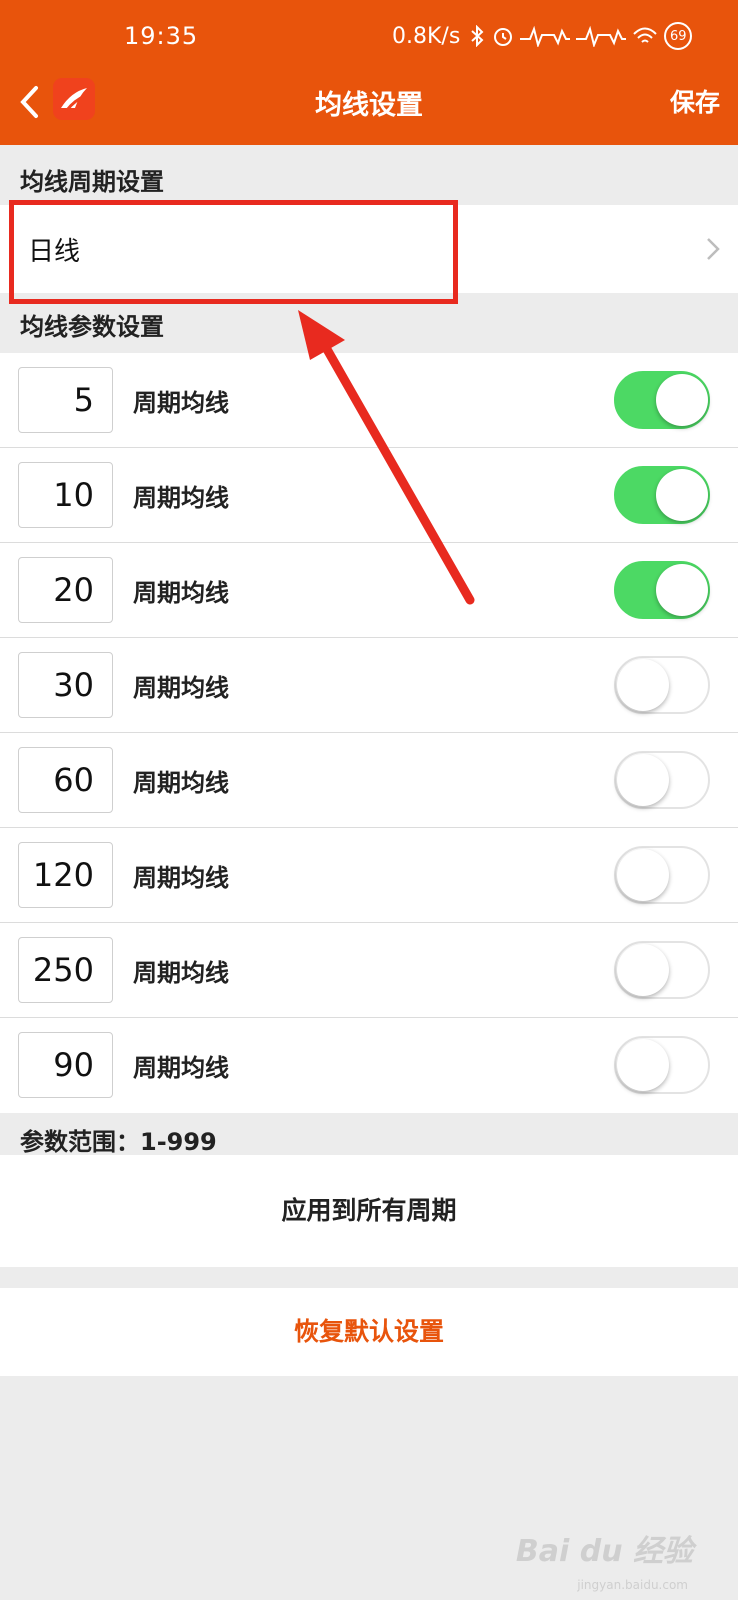 This screenshot has height=1600, width=738. I want to click on range-note: 参数范围：1-999, so click(118, 1142).